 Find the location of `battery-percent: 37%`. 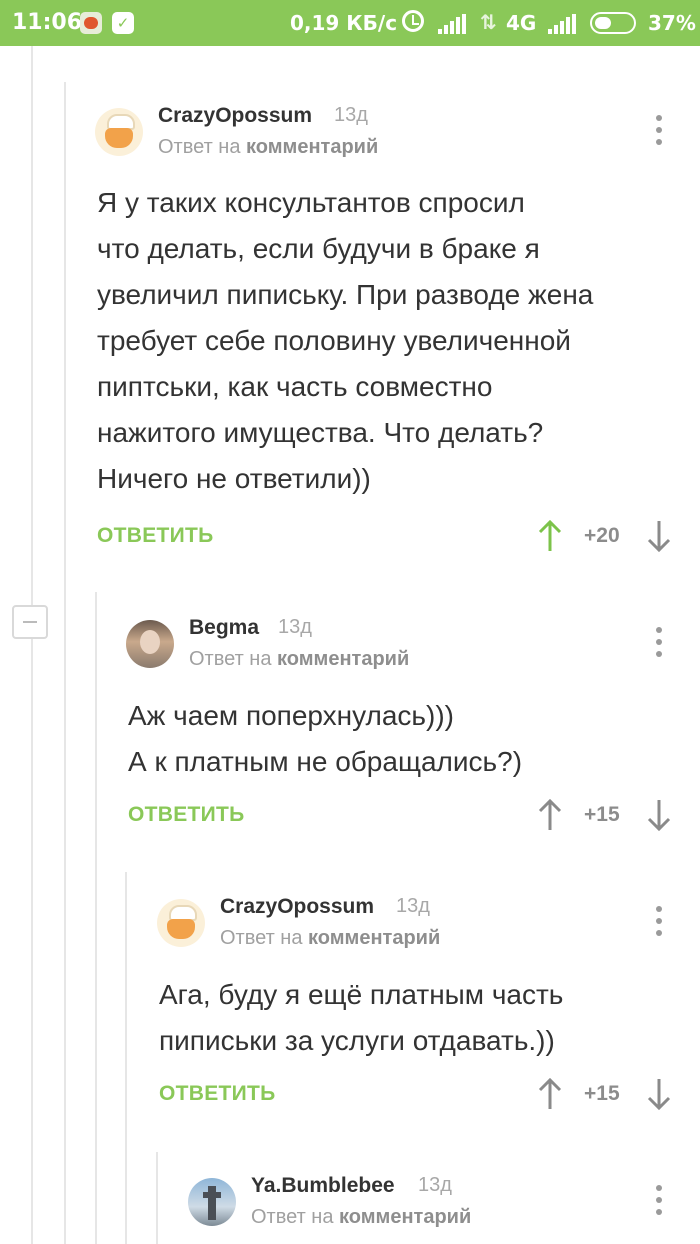

battery-percent: 37% is located at coordinates (672, 23).